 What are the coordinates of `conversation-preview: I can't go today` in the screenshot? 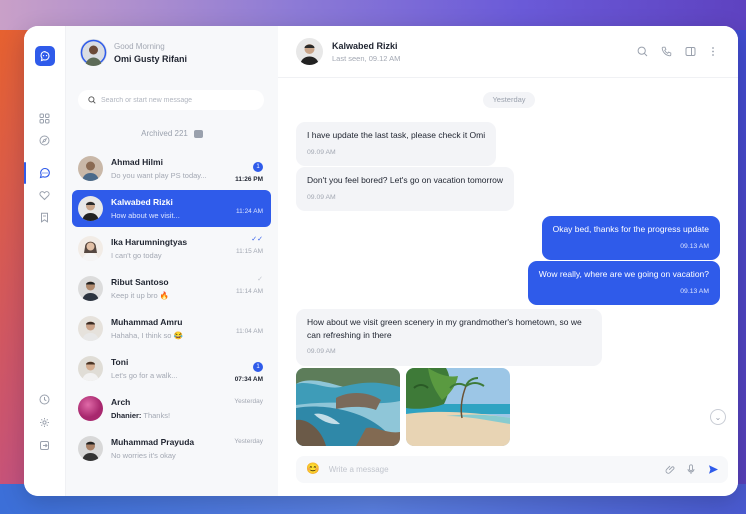 It's located at (136, 255).